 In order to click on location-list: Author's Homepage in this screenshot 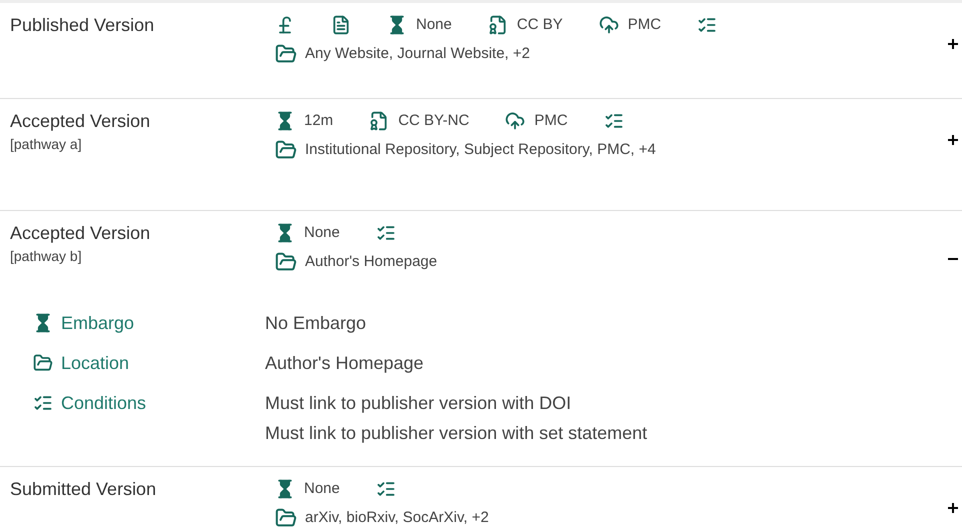, I will do `click(371, 262)`.